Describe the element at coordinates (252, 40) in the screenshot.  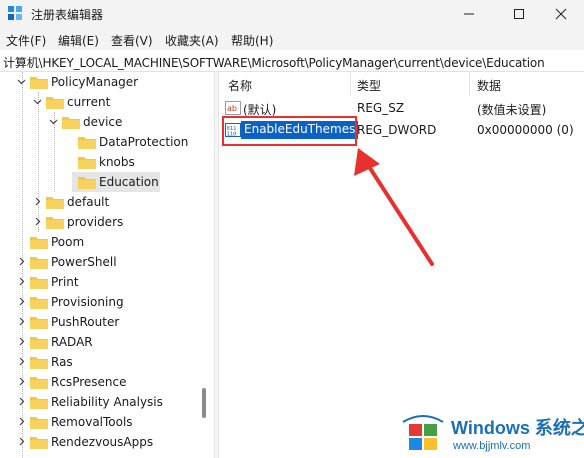
I see `menu-help: 帮助(H)` at that location.